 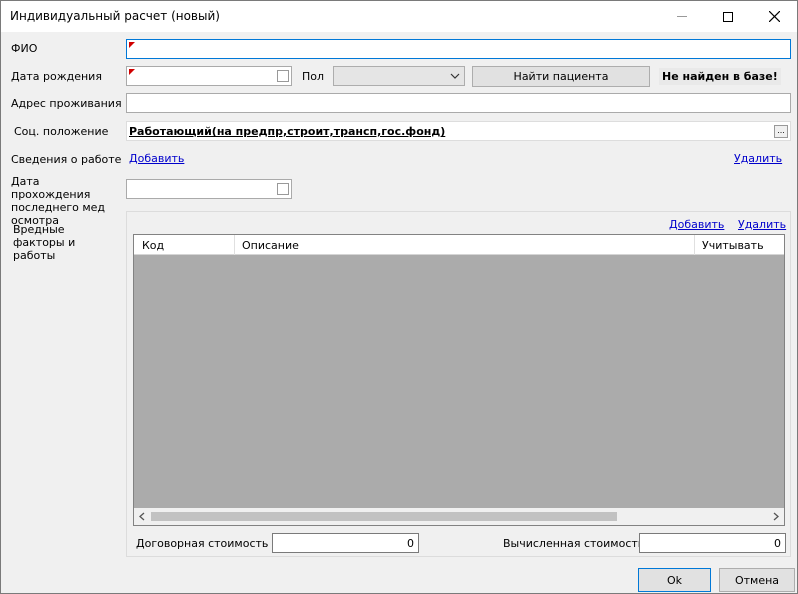 What do you see at coordinates (44, 242) in the screenshot?
I see `hazard-label: Вредные факторы и работы` at bounding box center [44, 242].